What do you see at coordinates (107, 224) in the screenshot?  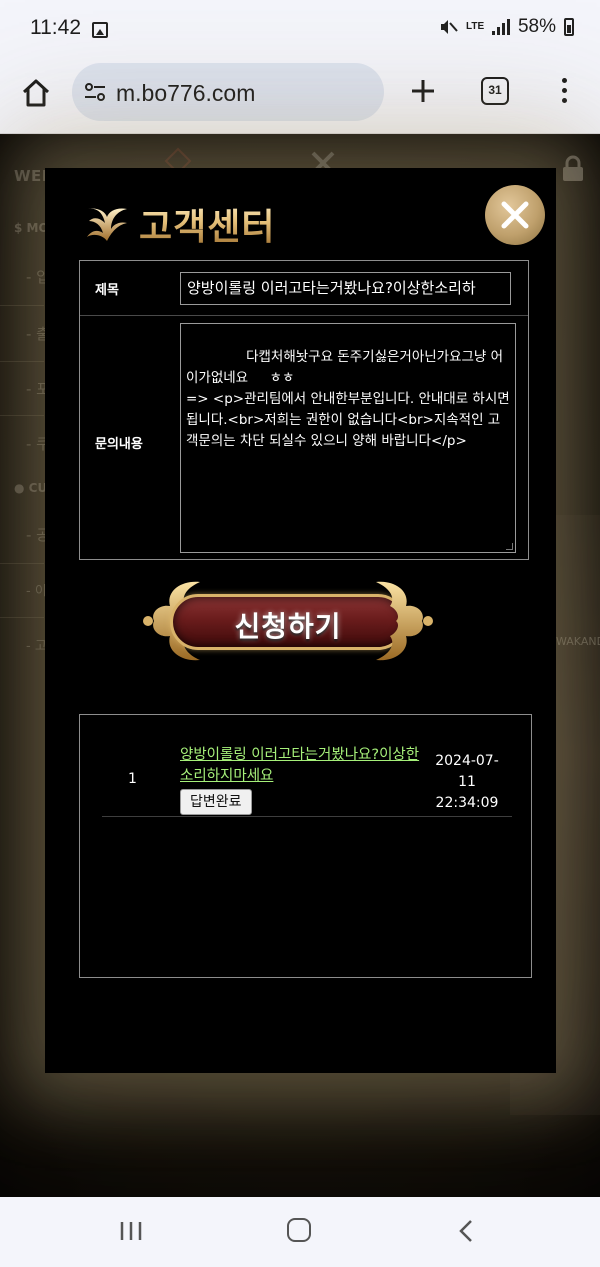 I see `wing-ornament-icon` at bounding box center [107, 224].